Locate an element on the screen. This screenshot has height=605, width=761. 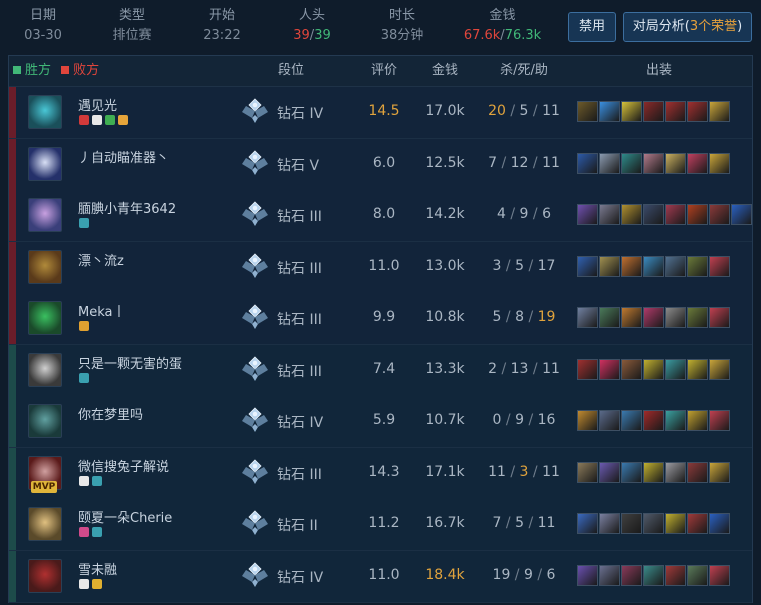
table-row: 你在梦里吗 钻石 IV 5.9 10.7k 0 / 9 / 16 is located at coordinates (380, 422).